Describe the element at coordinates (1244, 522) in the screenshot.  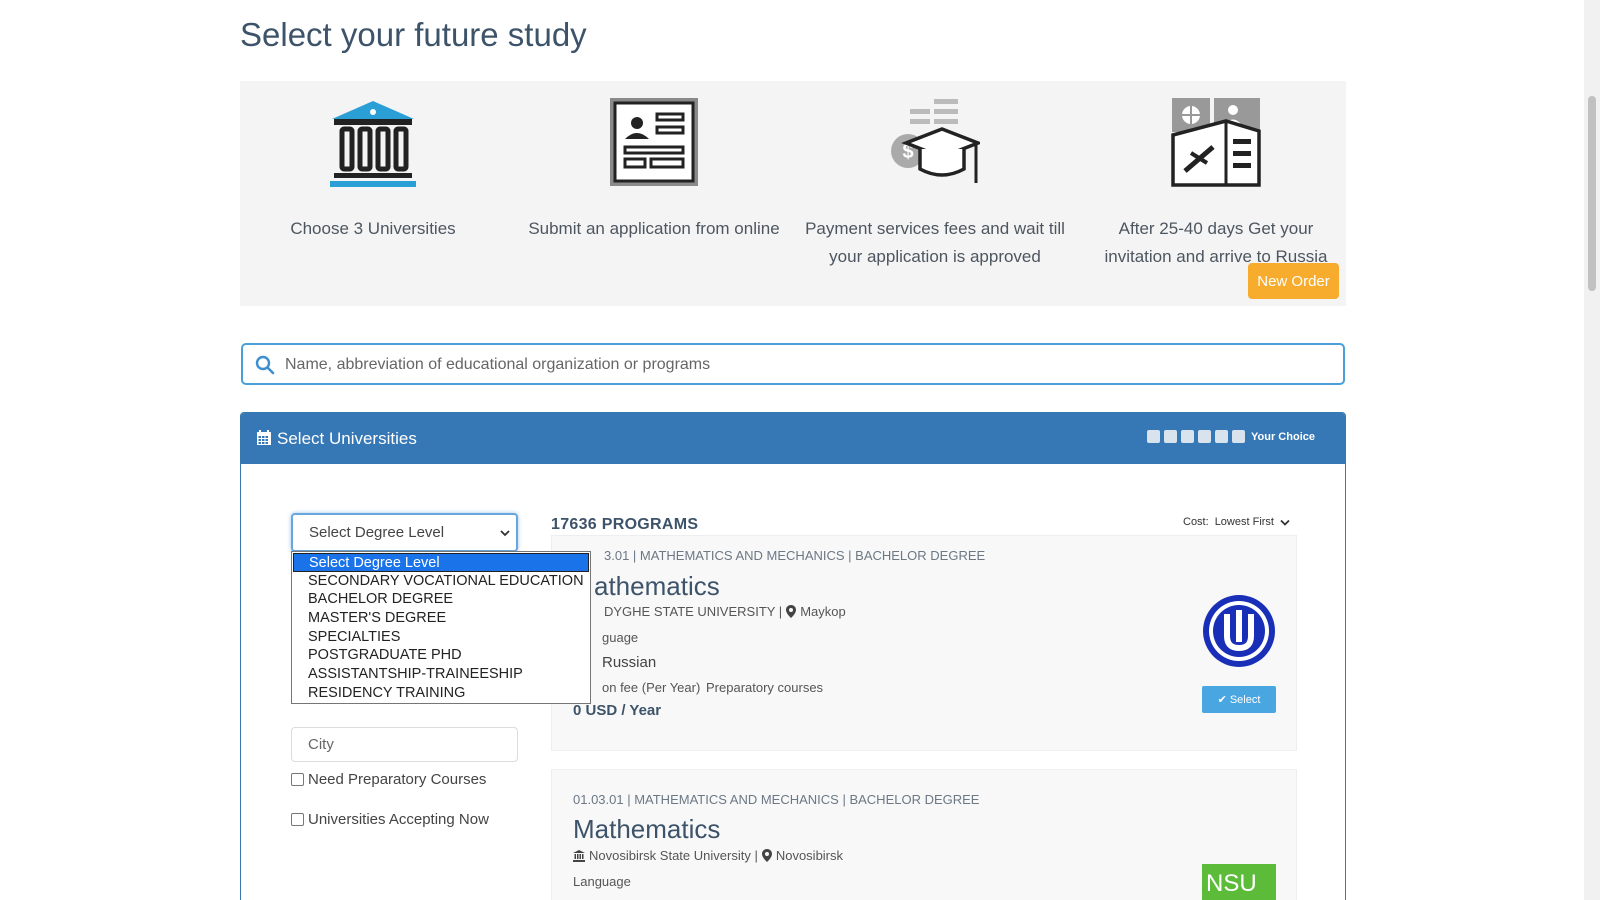
I see `sort-value: Lowest First` at that location.